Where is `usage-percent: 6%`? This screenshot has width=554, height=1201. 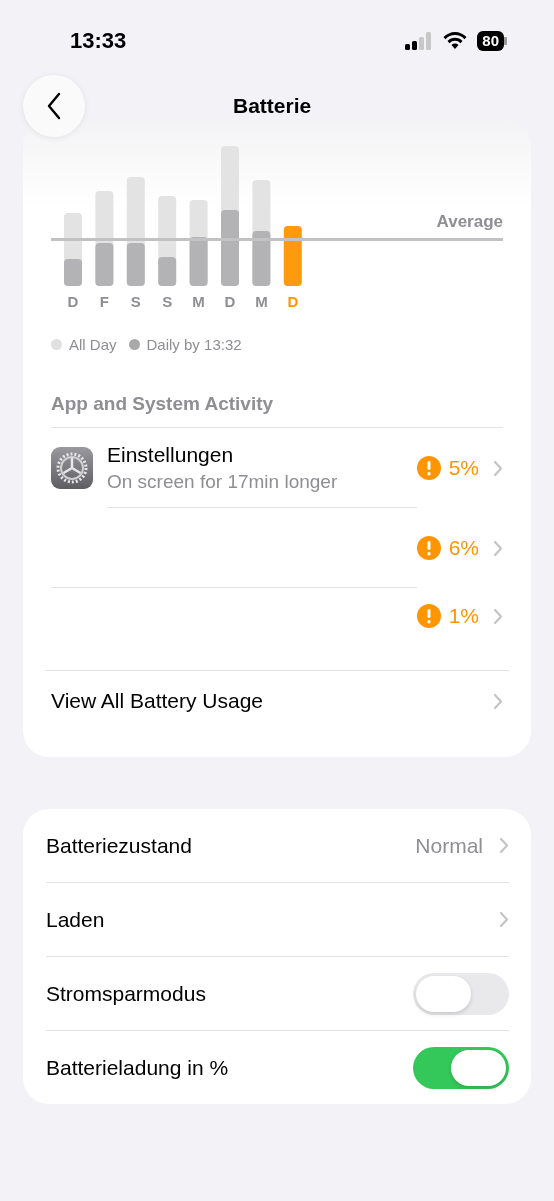
usage-percent: 6% is located at coordinates (463, 548).